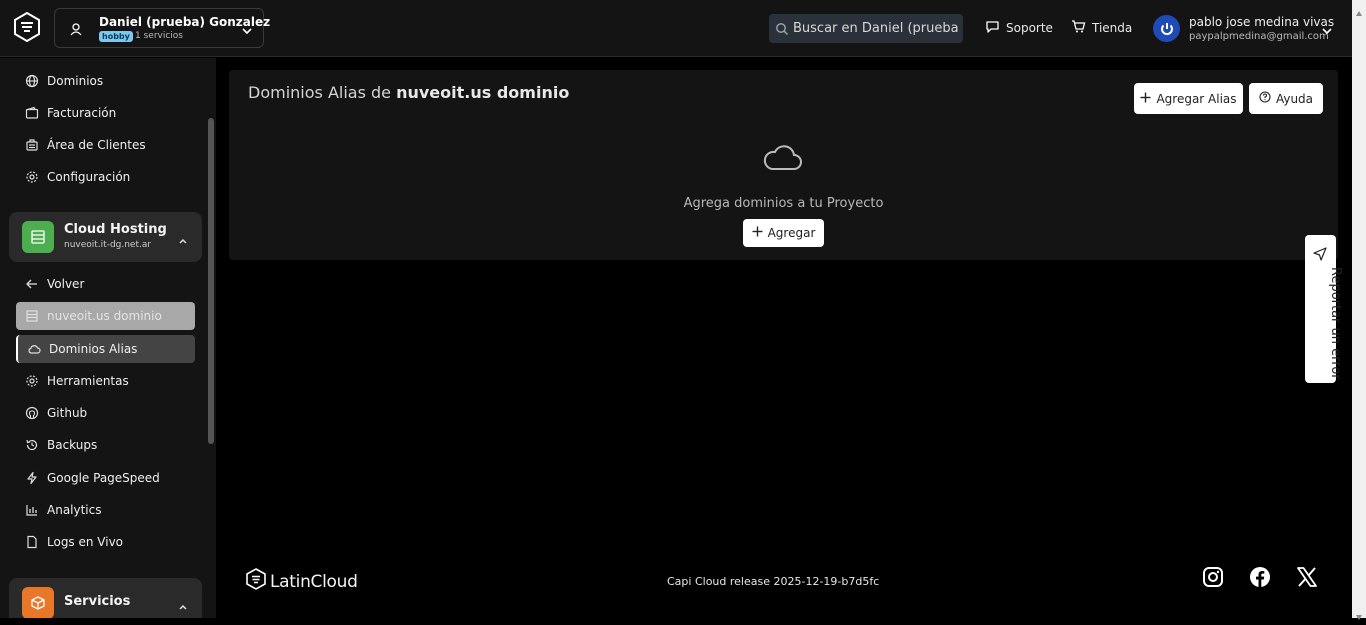  Describe the element at coordinates (93, 349) in the screenshot. I see `sidebar-item-label: Dominios Alias` at that location.